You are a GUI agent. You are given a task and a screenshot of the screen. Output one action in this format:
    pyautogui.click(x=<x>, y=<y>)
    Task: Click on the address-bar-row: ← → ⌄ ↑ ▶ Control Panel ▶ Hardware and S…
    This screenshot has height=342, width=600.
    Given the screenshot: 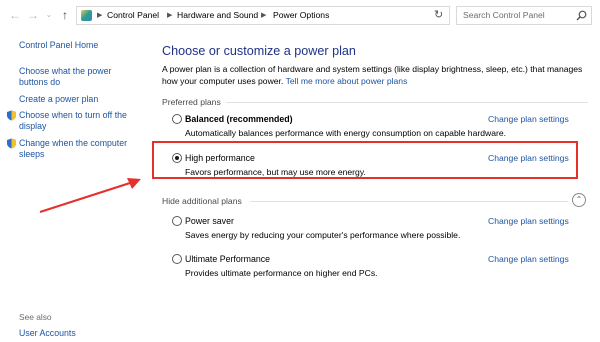 What is the action you would take?
    pyautogui.click(x=300, y=16)
    